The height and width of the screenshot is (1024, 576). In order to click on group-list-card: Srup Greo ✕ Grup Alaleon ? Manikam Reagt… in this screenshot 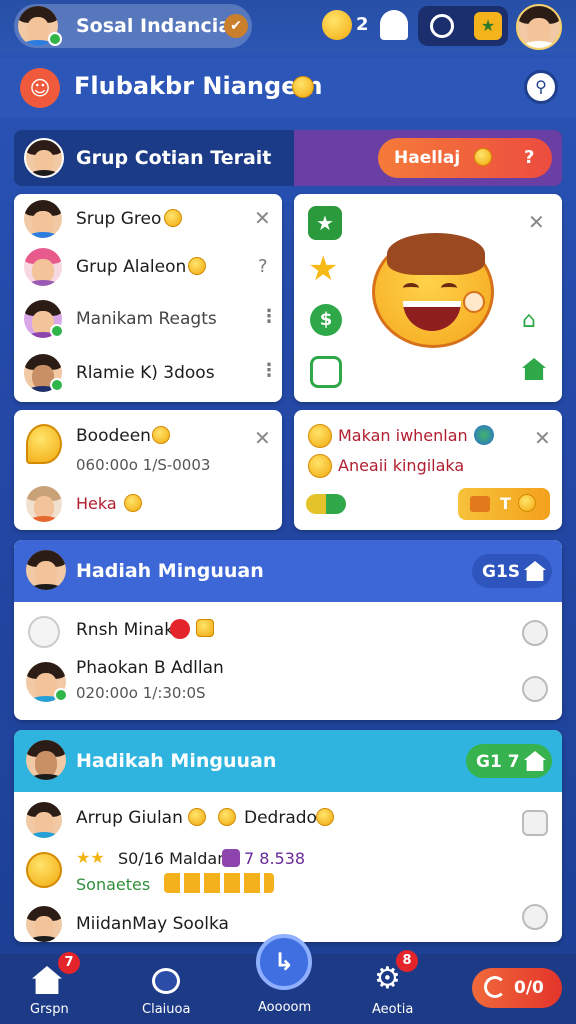, I will do `click(148, 298)`.